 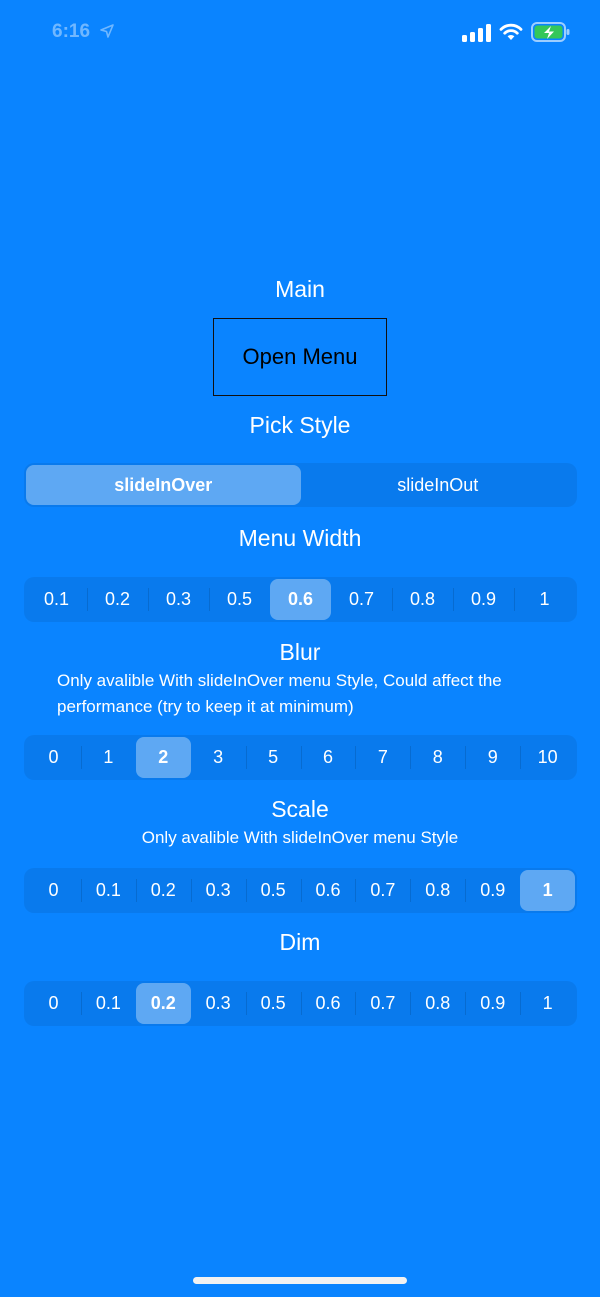 I want to click on menu-width-title: Menu Width, so click(x=300, y=538).